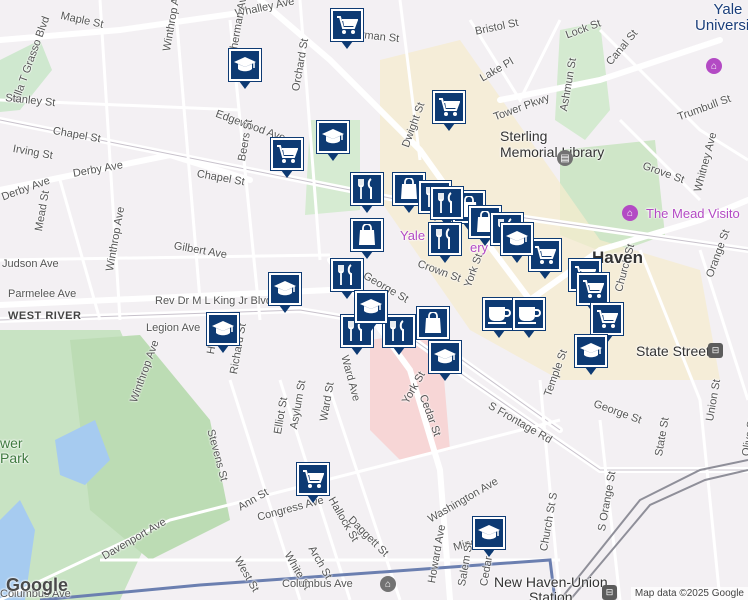 The image size is (748, 600). I want to click on neighborhood-west-river: WEST RIVER, so click(45, 316).